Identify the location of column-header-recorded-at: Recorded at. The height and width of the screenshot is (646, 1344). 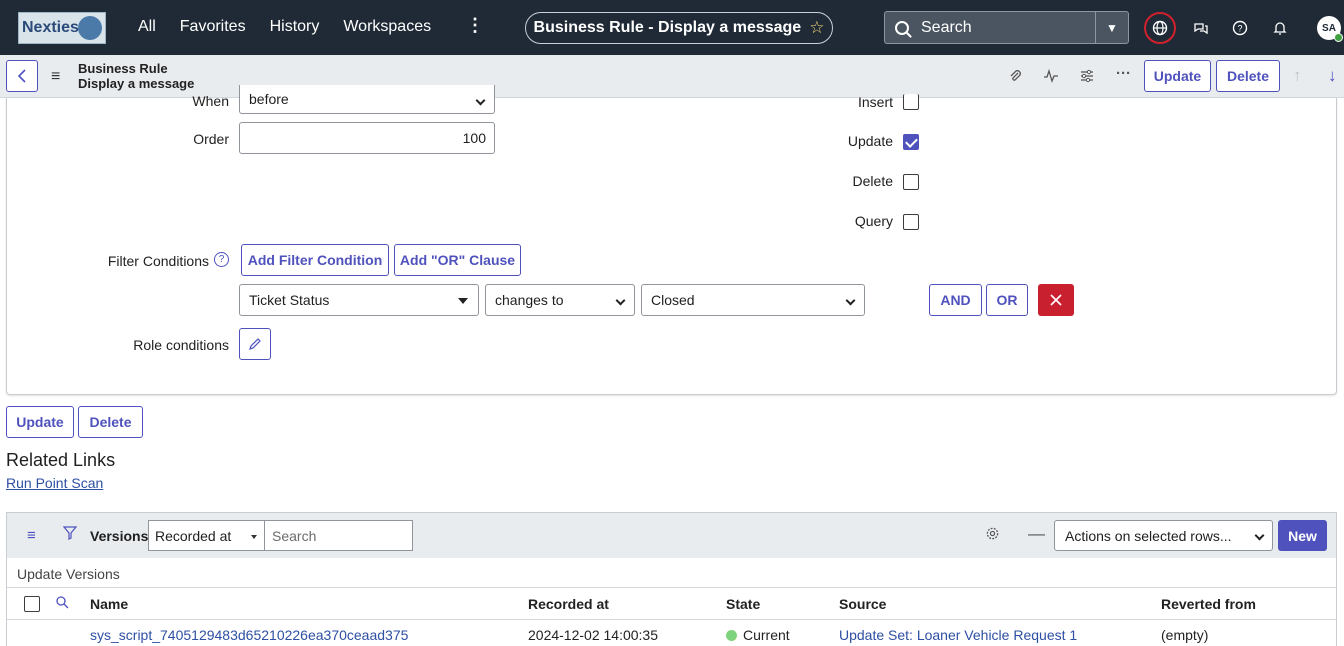
(568, 604).